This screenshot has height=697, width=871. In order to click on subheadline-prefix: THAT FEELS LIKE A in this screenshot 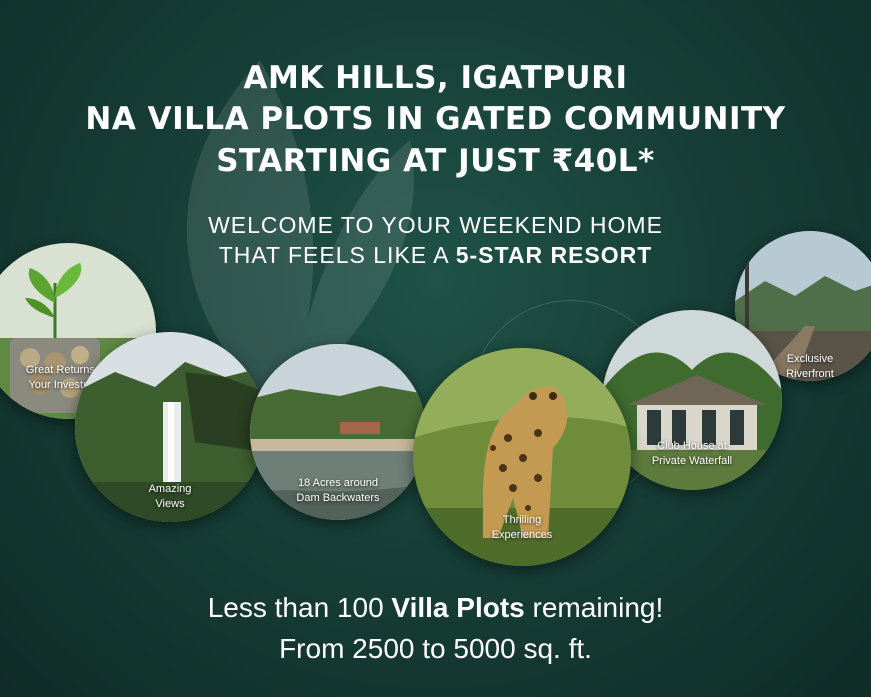, I will do `click(337, 255)`.